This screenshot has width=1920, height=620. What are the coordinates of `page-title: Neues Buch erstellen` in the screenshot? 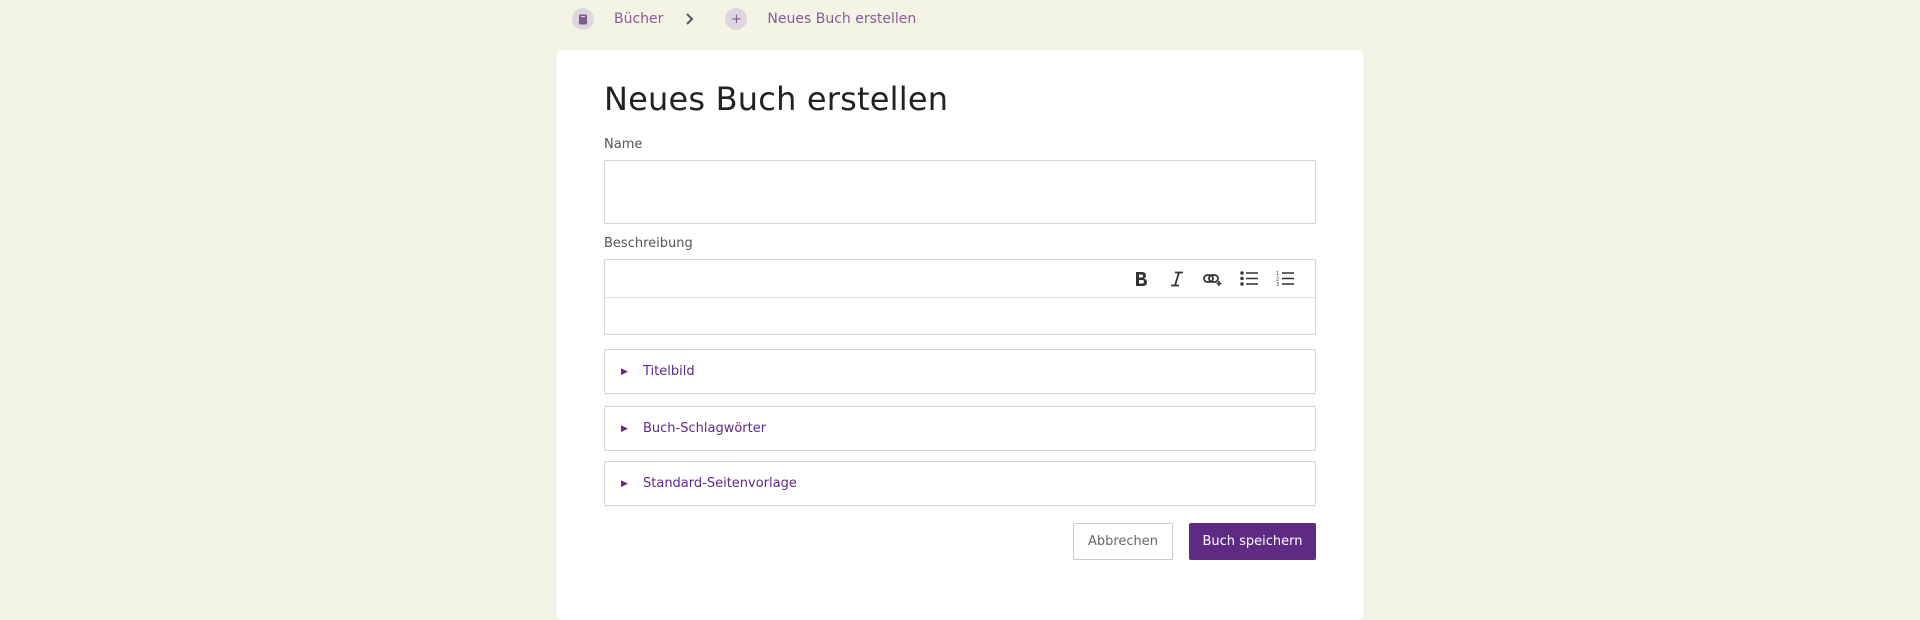 It's located at (776, 99).